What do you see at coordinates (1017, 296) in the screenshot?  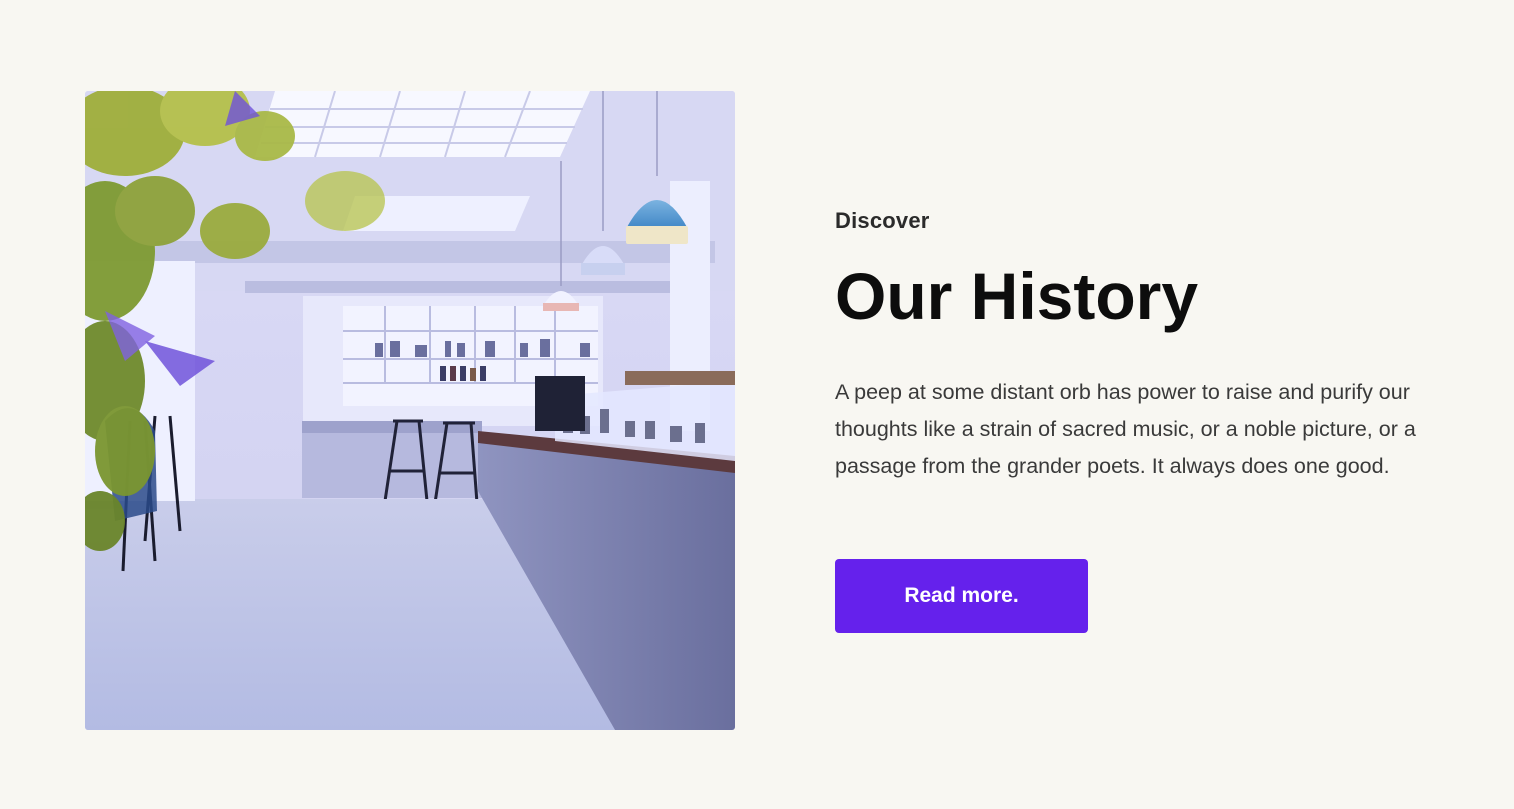 I see `section-title: Our History` at bounding box center [1017, 296].